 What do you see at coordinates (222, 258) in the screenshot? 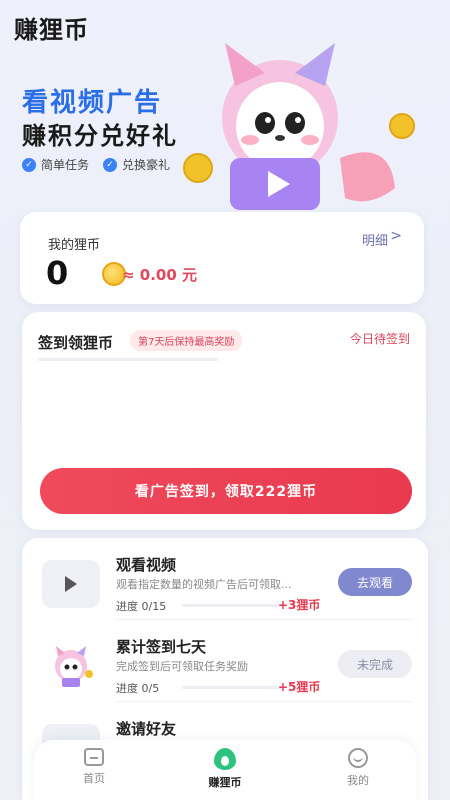
I see `balance-card: 我的狸币 0 ≈ 0.00 元 明细 >` at bounding box center [222, 258].